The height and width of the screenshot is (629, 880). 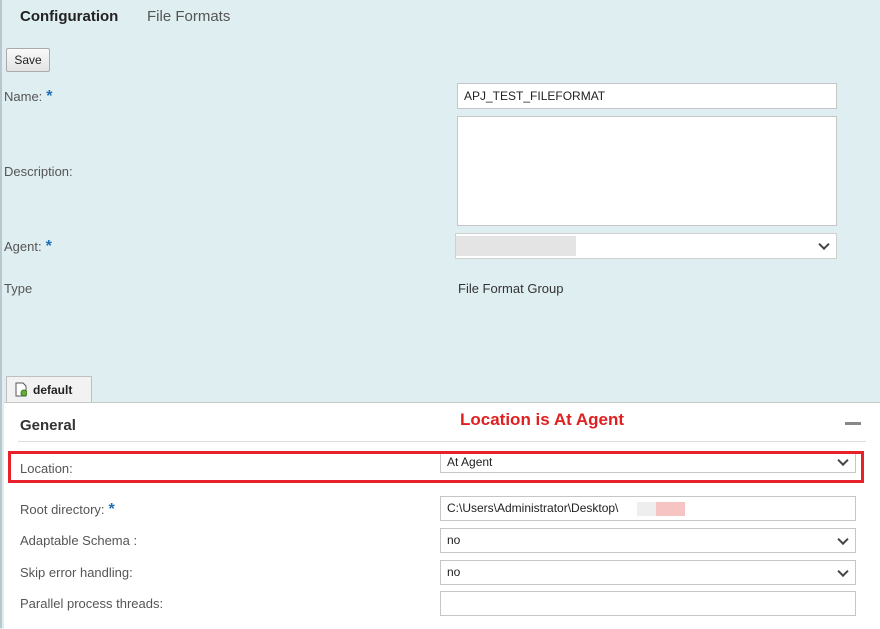 I want to click on parallel-threads-input, so click(x=648, y=603).